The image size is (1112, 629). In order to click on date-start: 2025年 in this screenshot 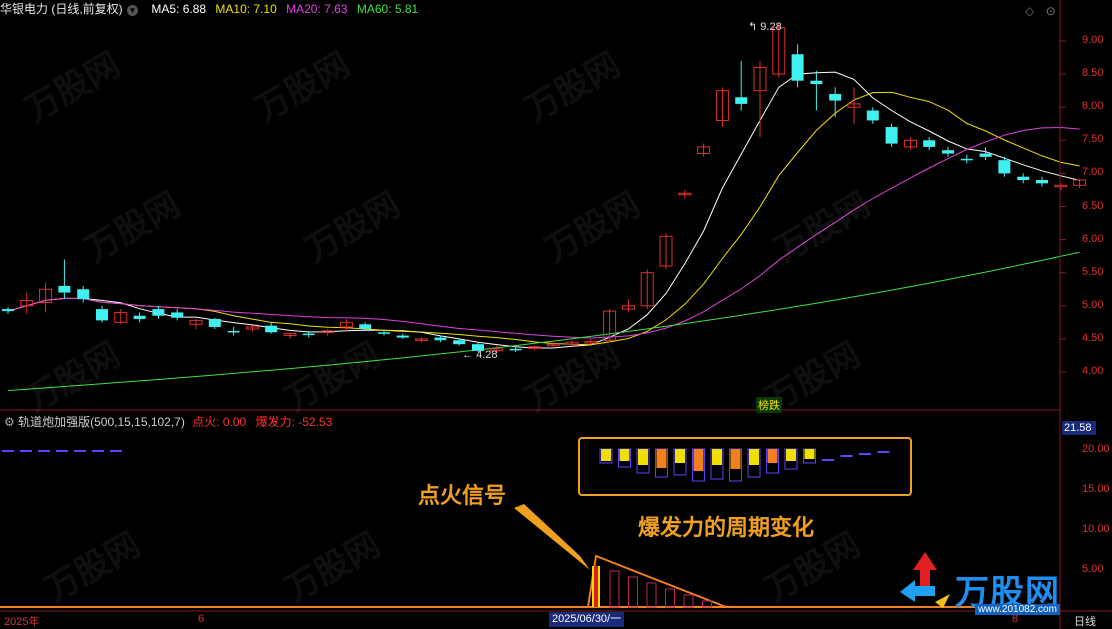, I will do `click(22, 622)`.